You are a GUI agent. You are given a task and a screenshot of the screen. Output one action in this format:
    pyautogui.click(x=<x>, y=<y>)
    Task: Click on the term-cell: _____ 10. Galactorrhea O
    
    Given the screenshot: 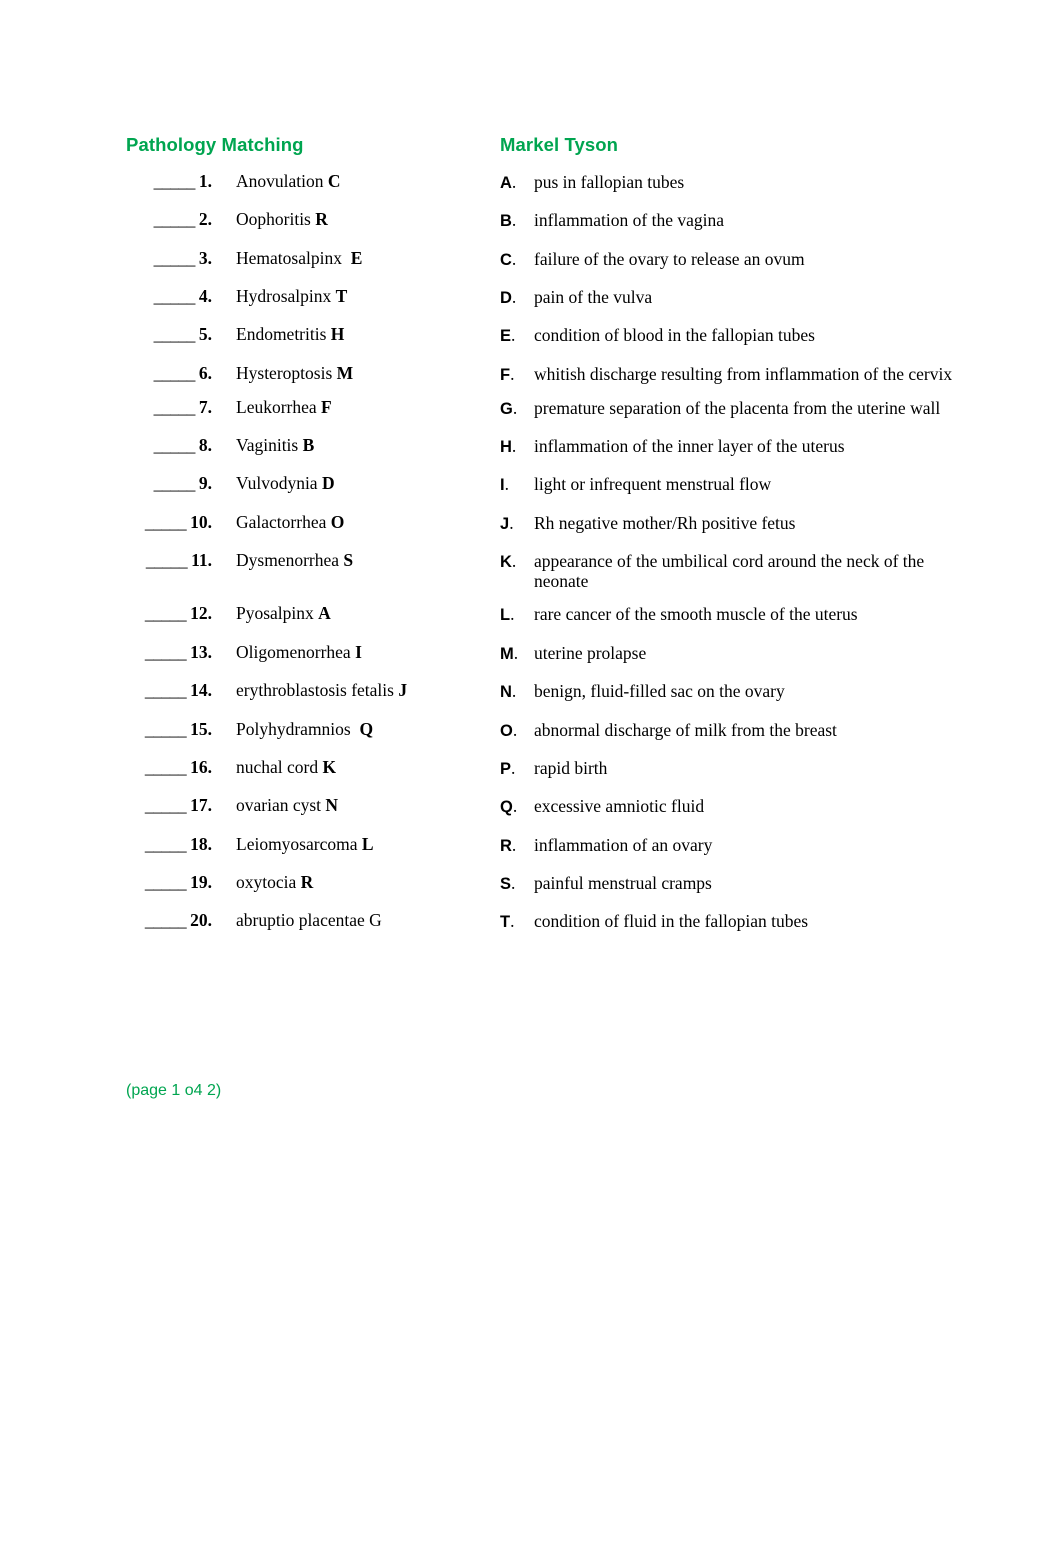 What is the action you would take?
    pyautogui.click(x=313, y=522)
    